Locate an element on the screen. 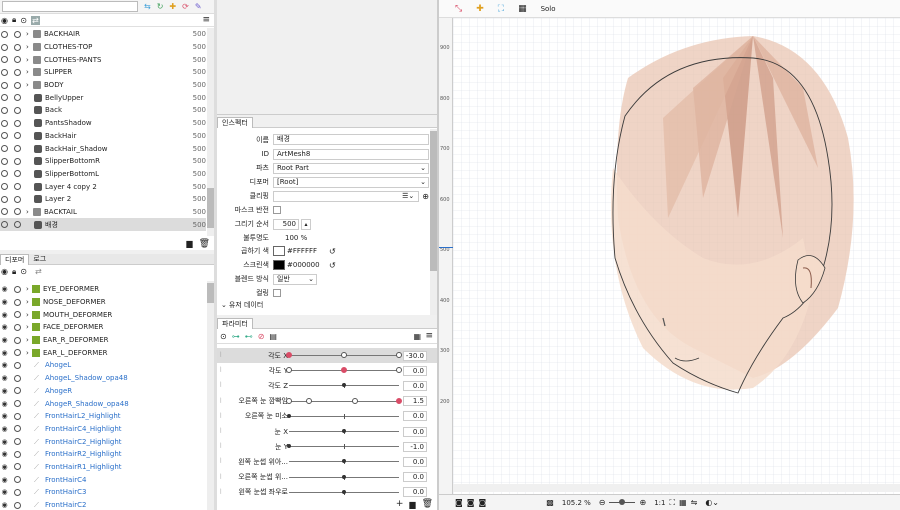 The image size is (900, 510). deformer-row: ◉ ⟋ AhogeL_Shadow_opa48 is located at coordinates (103, 378).